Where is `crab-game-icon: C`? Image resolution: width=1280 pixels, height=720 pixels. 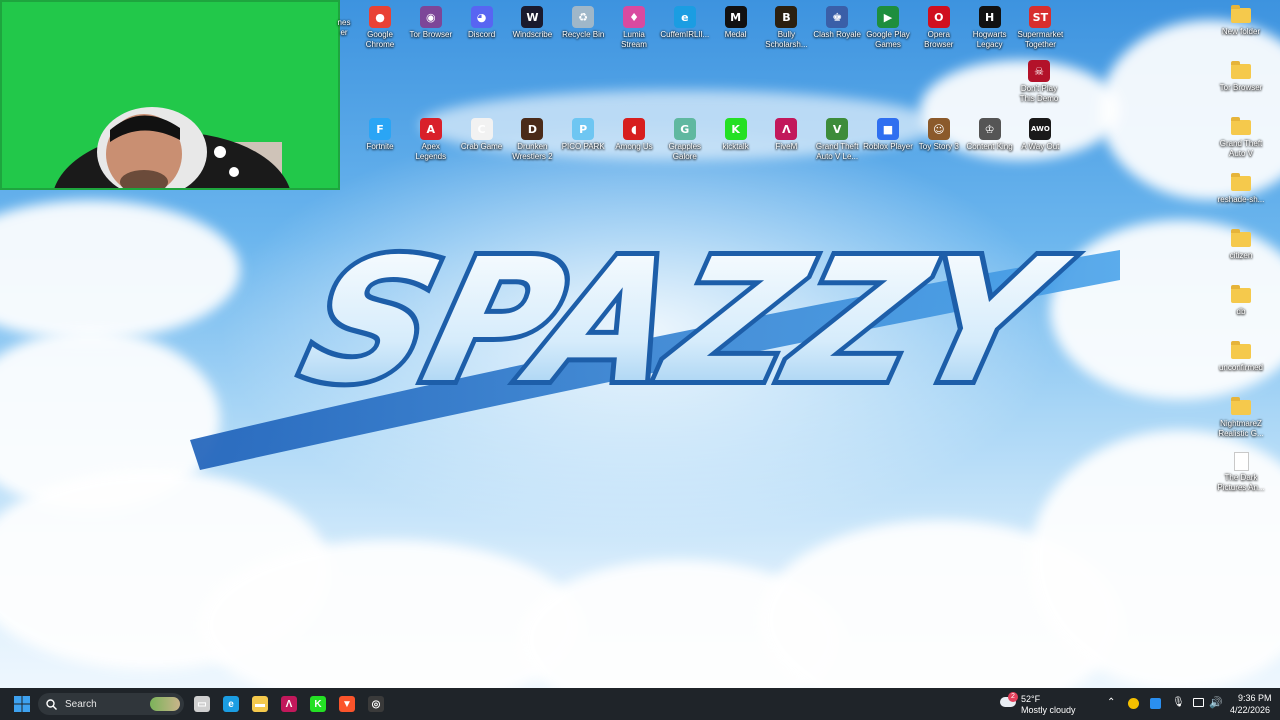 crab-game-icon: C is located at coordinates (481, 129).